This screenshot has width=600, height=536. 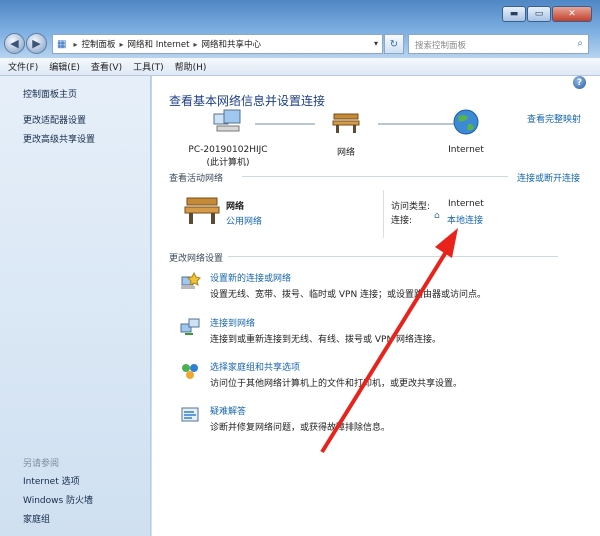 I want to click on breadcrumb-control-panel: 控制面板, so click(x=98, y=44).